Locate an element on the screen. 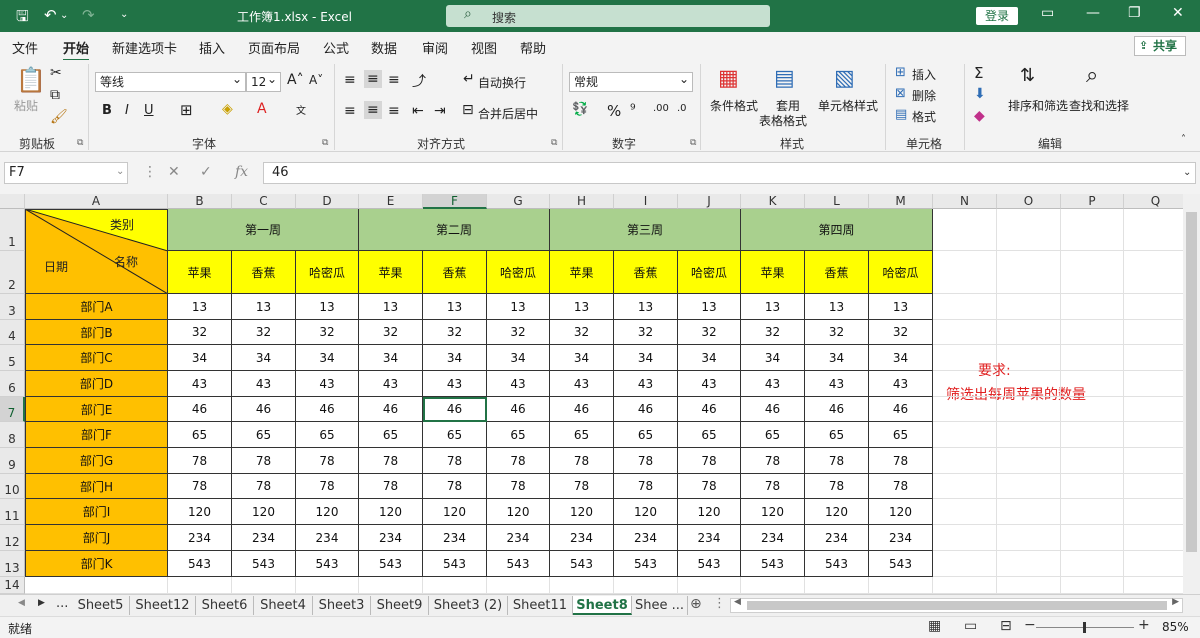 The height and width of the screenshot is (638, 1200). restore-icon: ❐ is located at coordinates (1134, 13).